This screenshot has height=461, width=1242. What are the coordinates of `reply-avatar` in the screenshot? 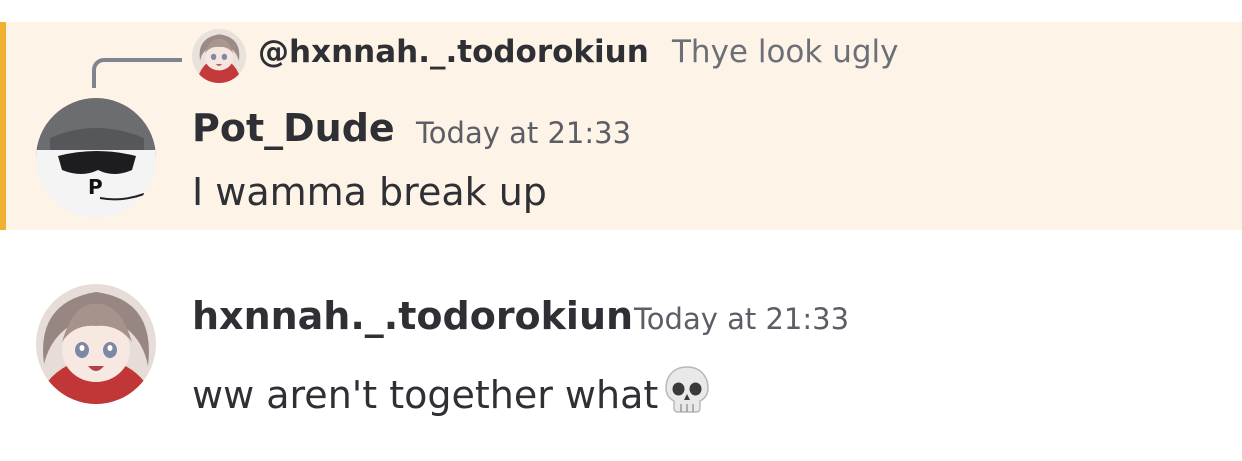 It's located at (219, 56).